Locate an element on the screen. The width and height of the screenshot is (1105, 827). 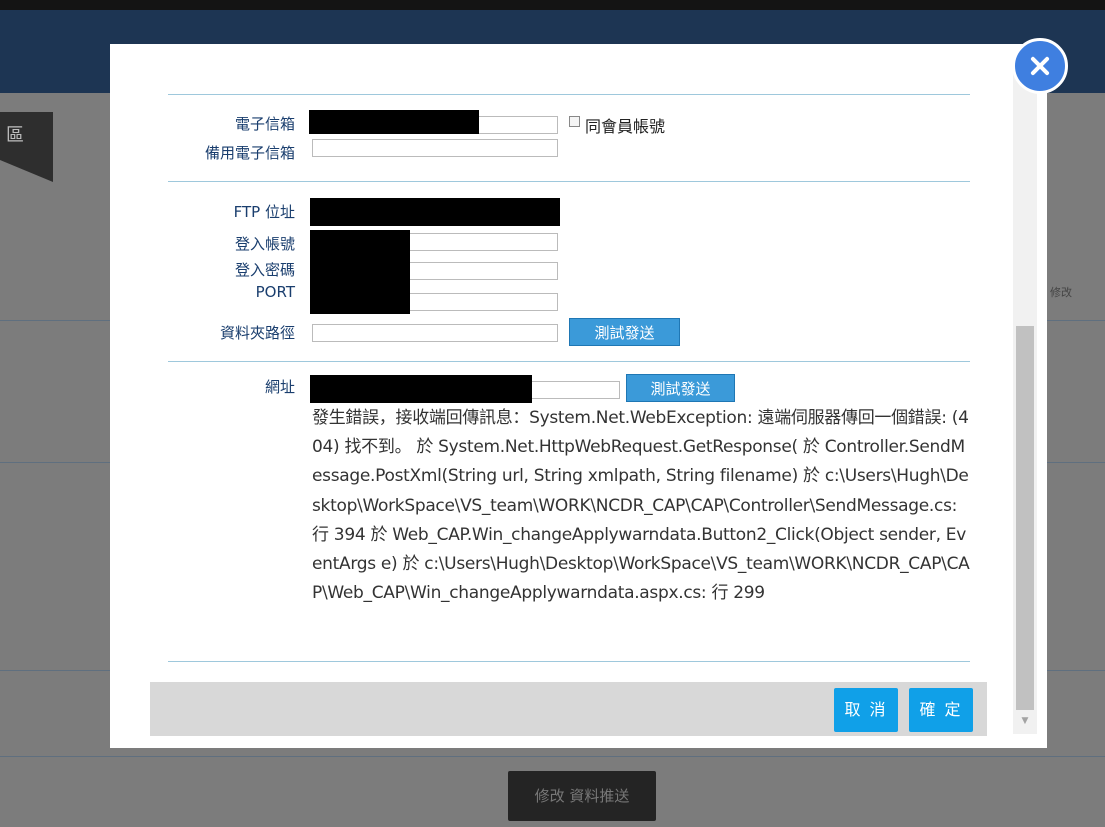
ftp-test-send-button: 測試發送 is located at coordinates (624, 332).